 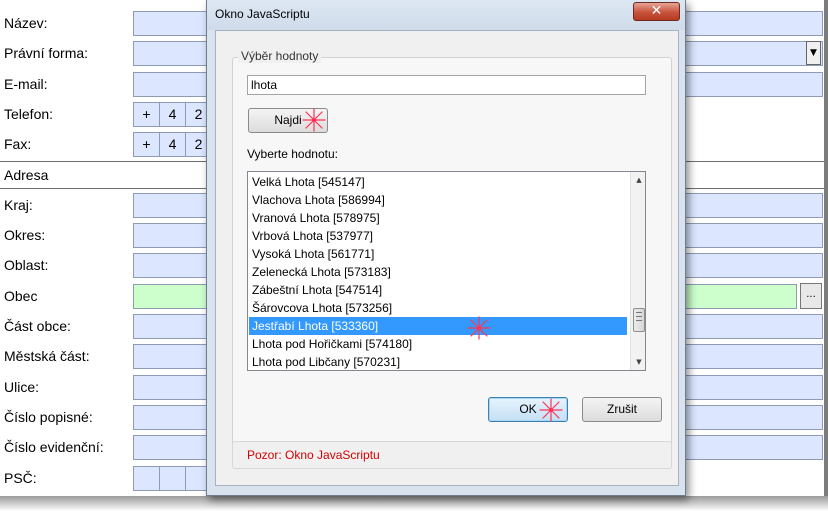 I want to click on field-label: Název:, so click(x=26, y=23).